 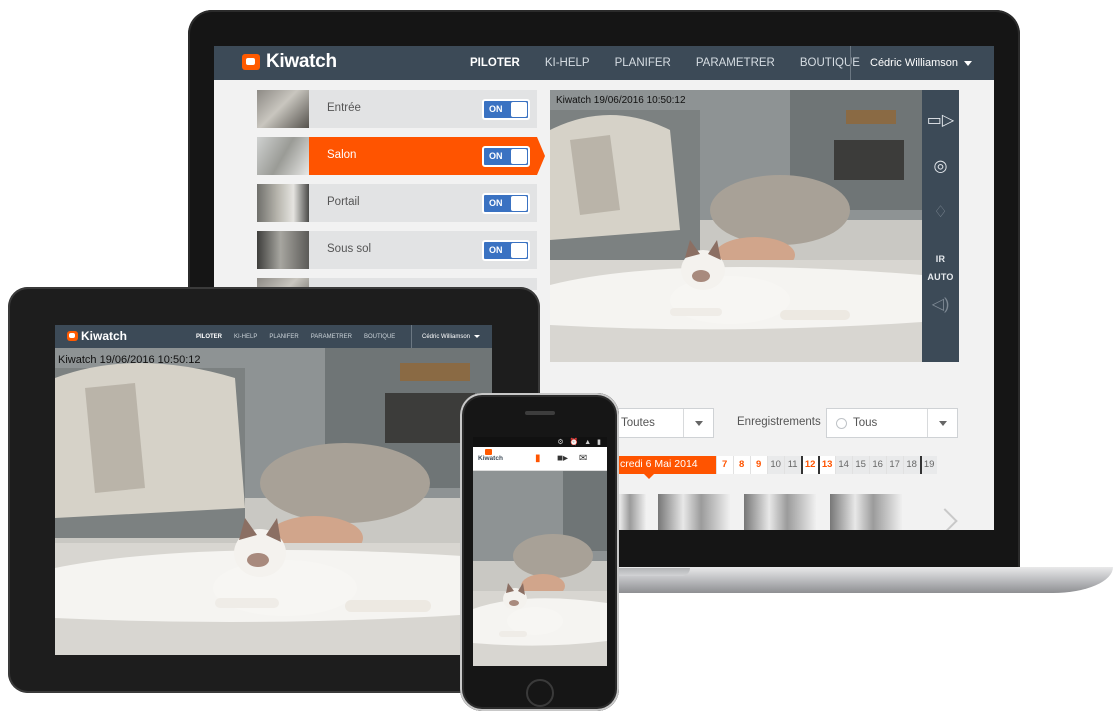 What do you see at coordinates (782, 423) in the screenshot?
I see `recording-filters: Toutes Enregistrements Tous` at bounding box center [782, 423].